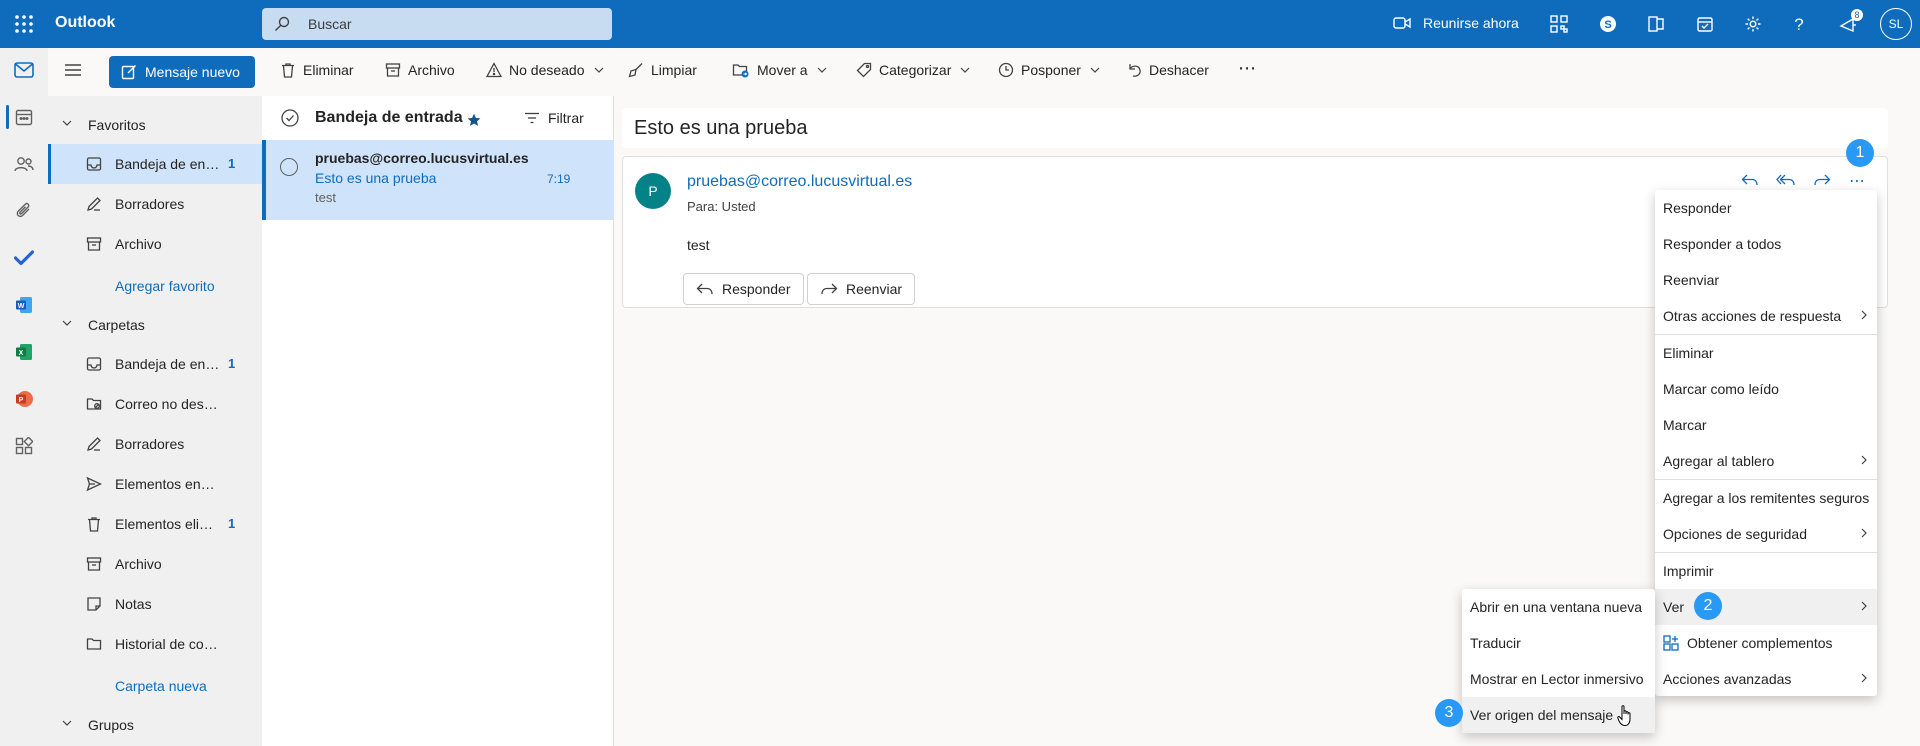  Describe the element at coordinates (1766, 353) in the screenshot. I see `menu-delete: Eliminar` at that location.